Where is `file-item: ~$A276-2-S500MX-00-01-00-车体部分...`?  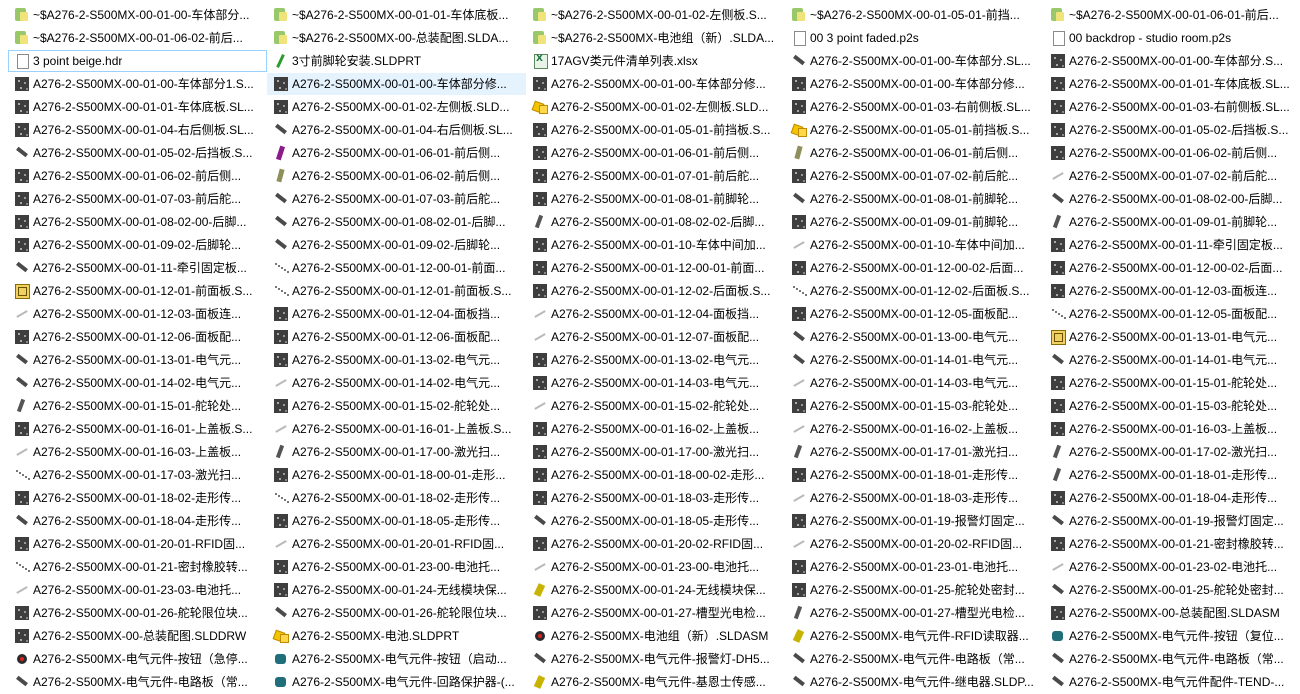
file-item: ~$A276-2-S500MX-00-01-00-车体部分... is located at coordinates (137, 15).